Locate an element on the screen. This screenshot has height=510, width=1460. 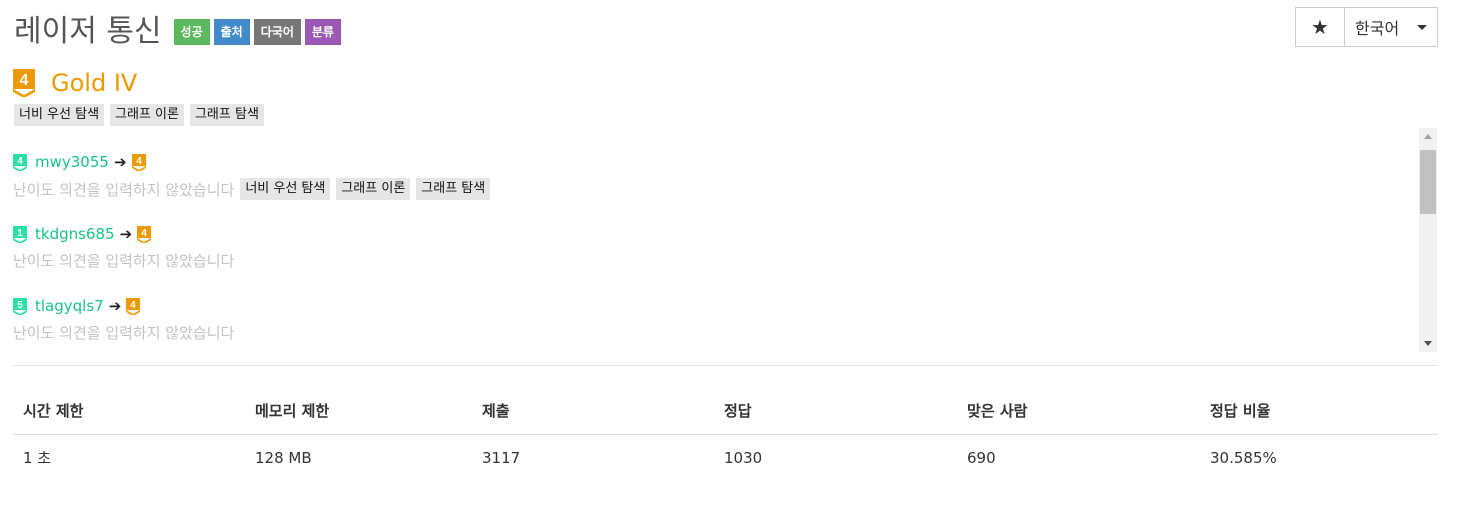
favorite-button: ★ is located at coordinates (1320, 27).